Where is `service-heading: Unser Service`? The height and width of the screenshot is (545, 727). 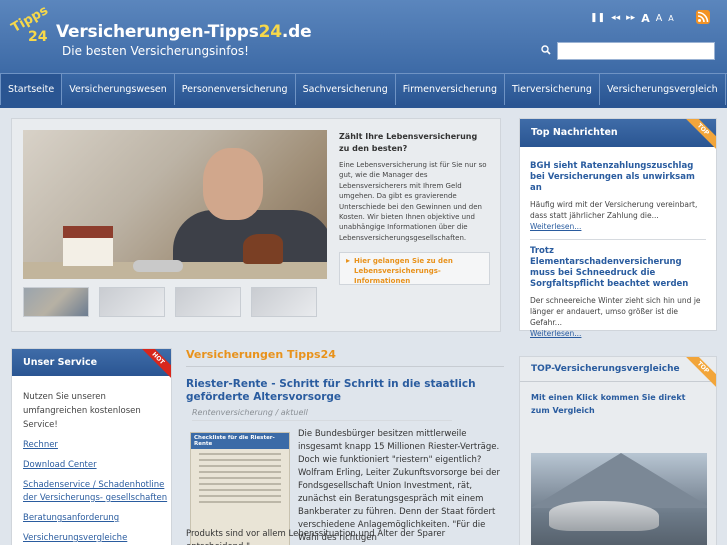 service-heading: Unser Service is located at coordinates (60, 362).